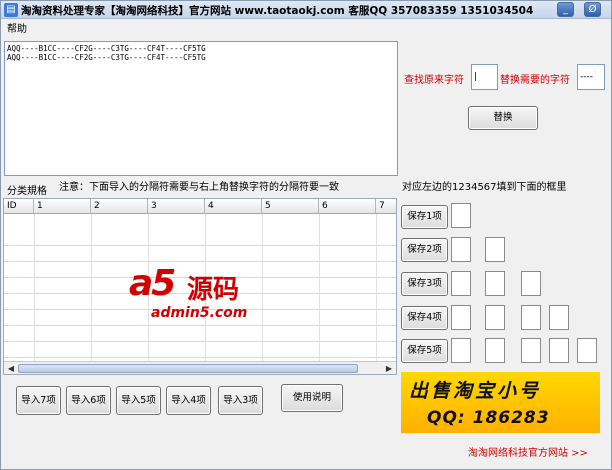  I want to click on official-site-link: 淘淘网络科技官方网站 >>, so click(528, 451).